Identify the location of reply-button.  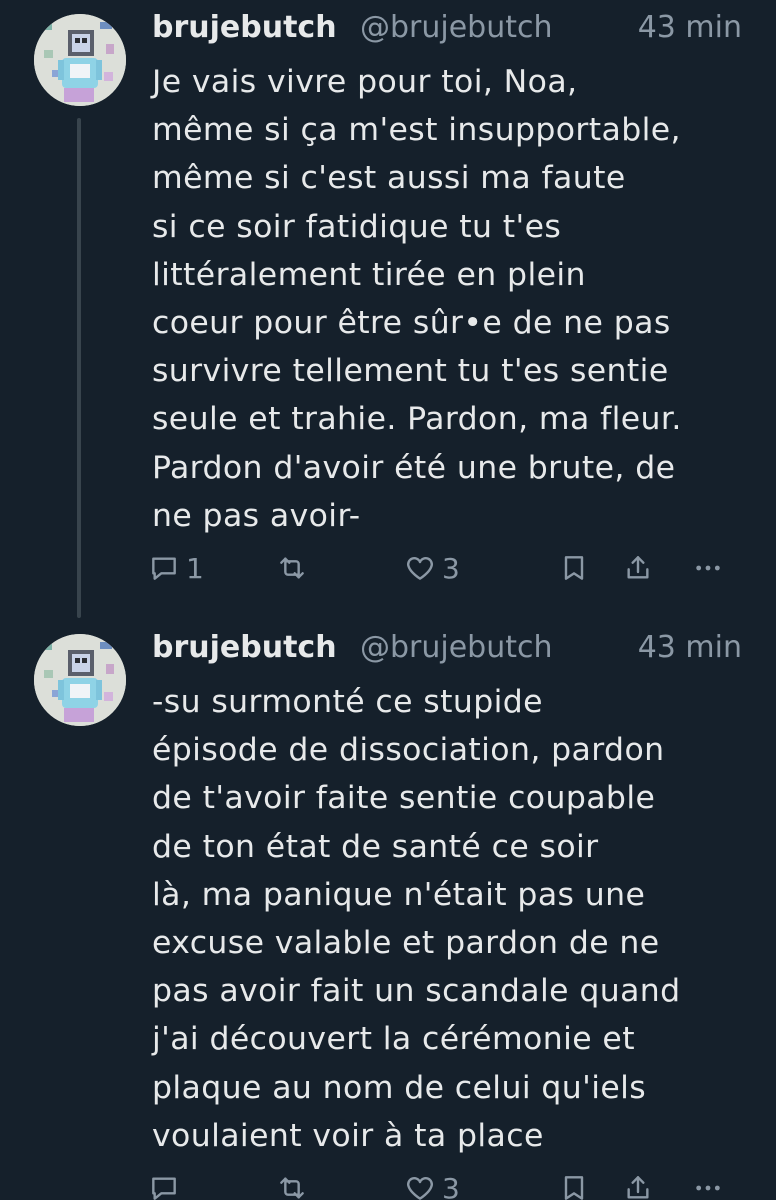
(167, 1184).